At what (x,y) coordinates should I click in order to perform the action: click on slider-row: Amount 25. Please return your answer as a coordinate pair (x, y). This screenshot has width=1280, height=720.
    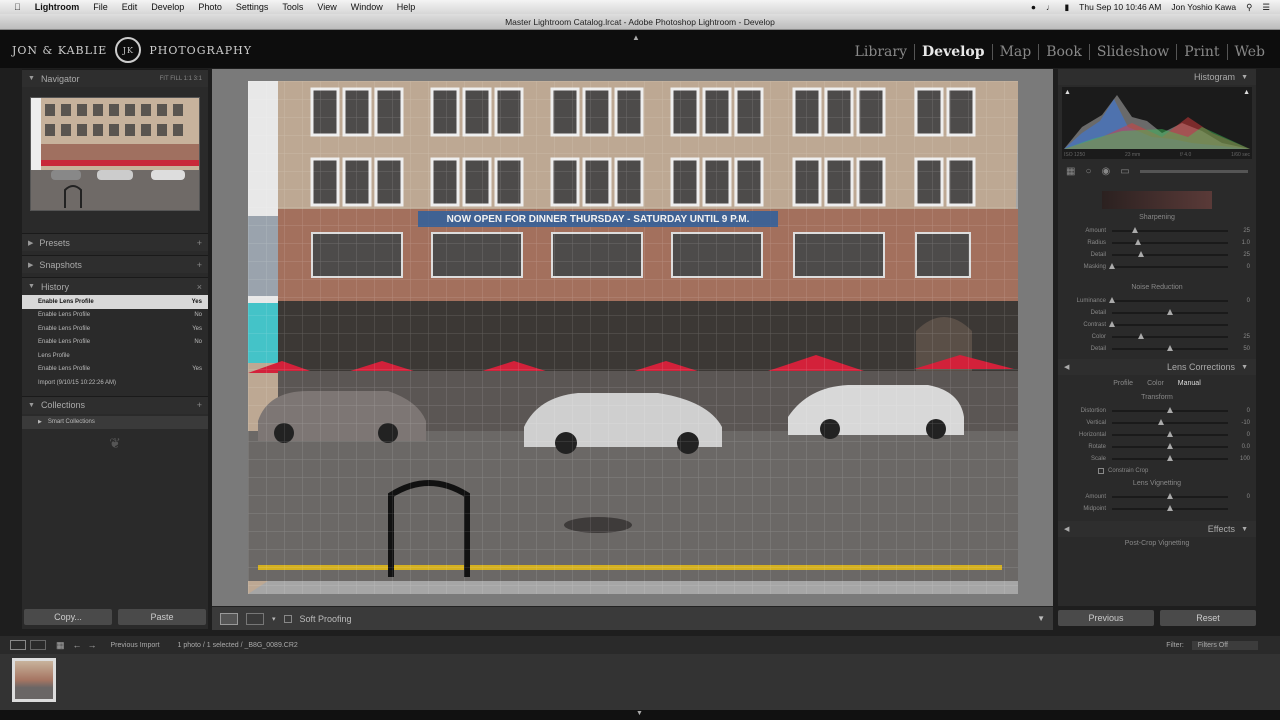
    Looking at the image, I should click on (1157, 231).